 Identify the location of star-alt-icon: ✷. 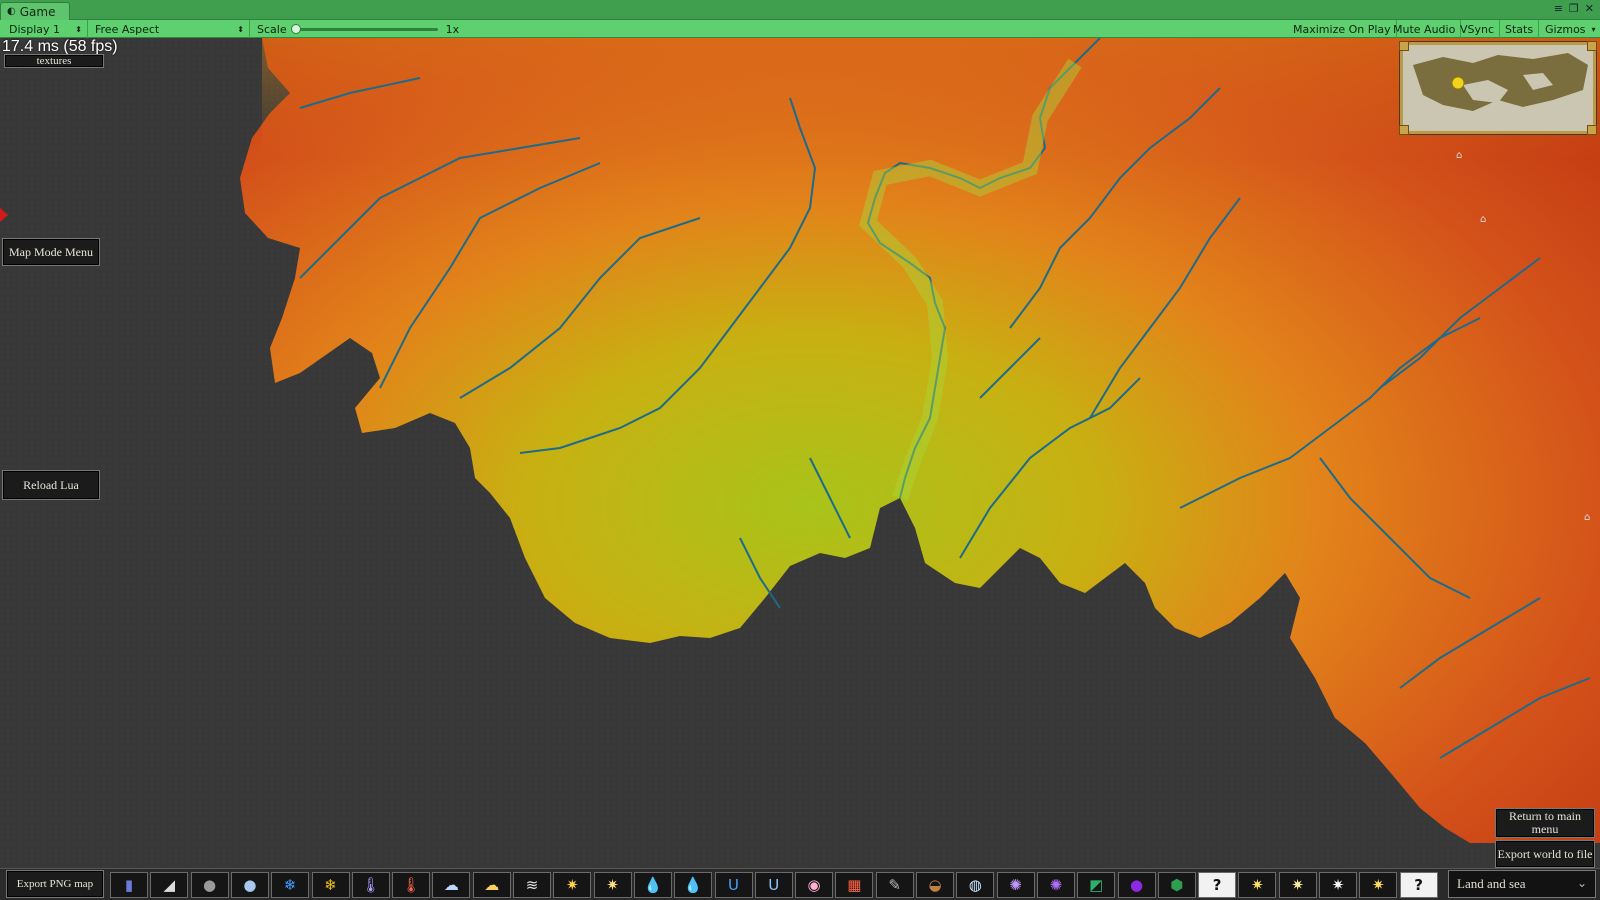
(1297, 884).